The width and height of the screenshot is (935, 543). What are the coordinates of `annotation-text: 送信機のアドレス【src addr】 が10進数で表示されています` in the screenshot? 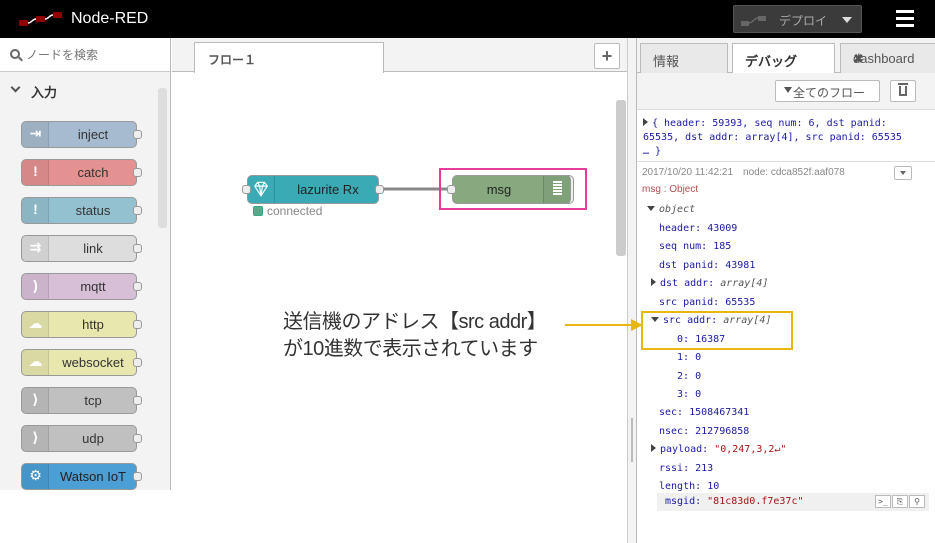 It's located at (428, 336).